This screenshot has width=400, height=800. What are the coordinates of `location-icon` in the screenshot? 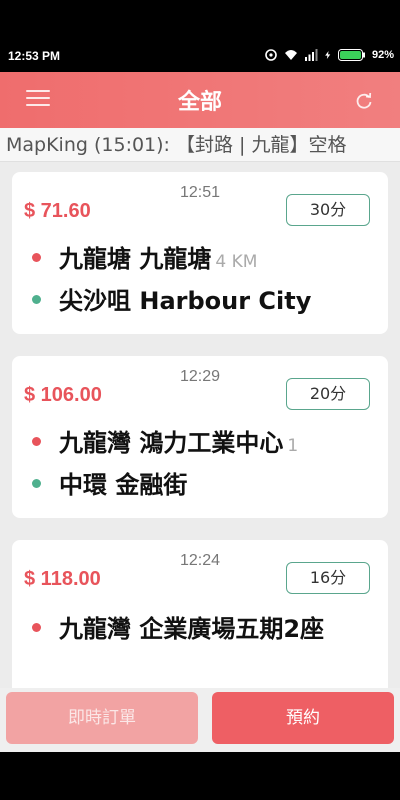 It's located at (271, 55).